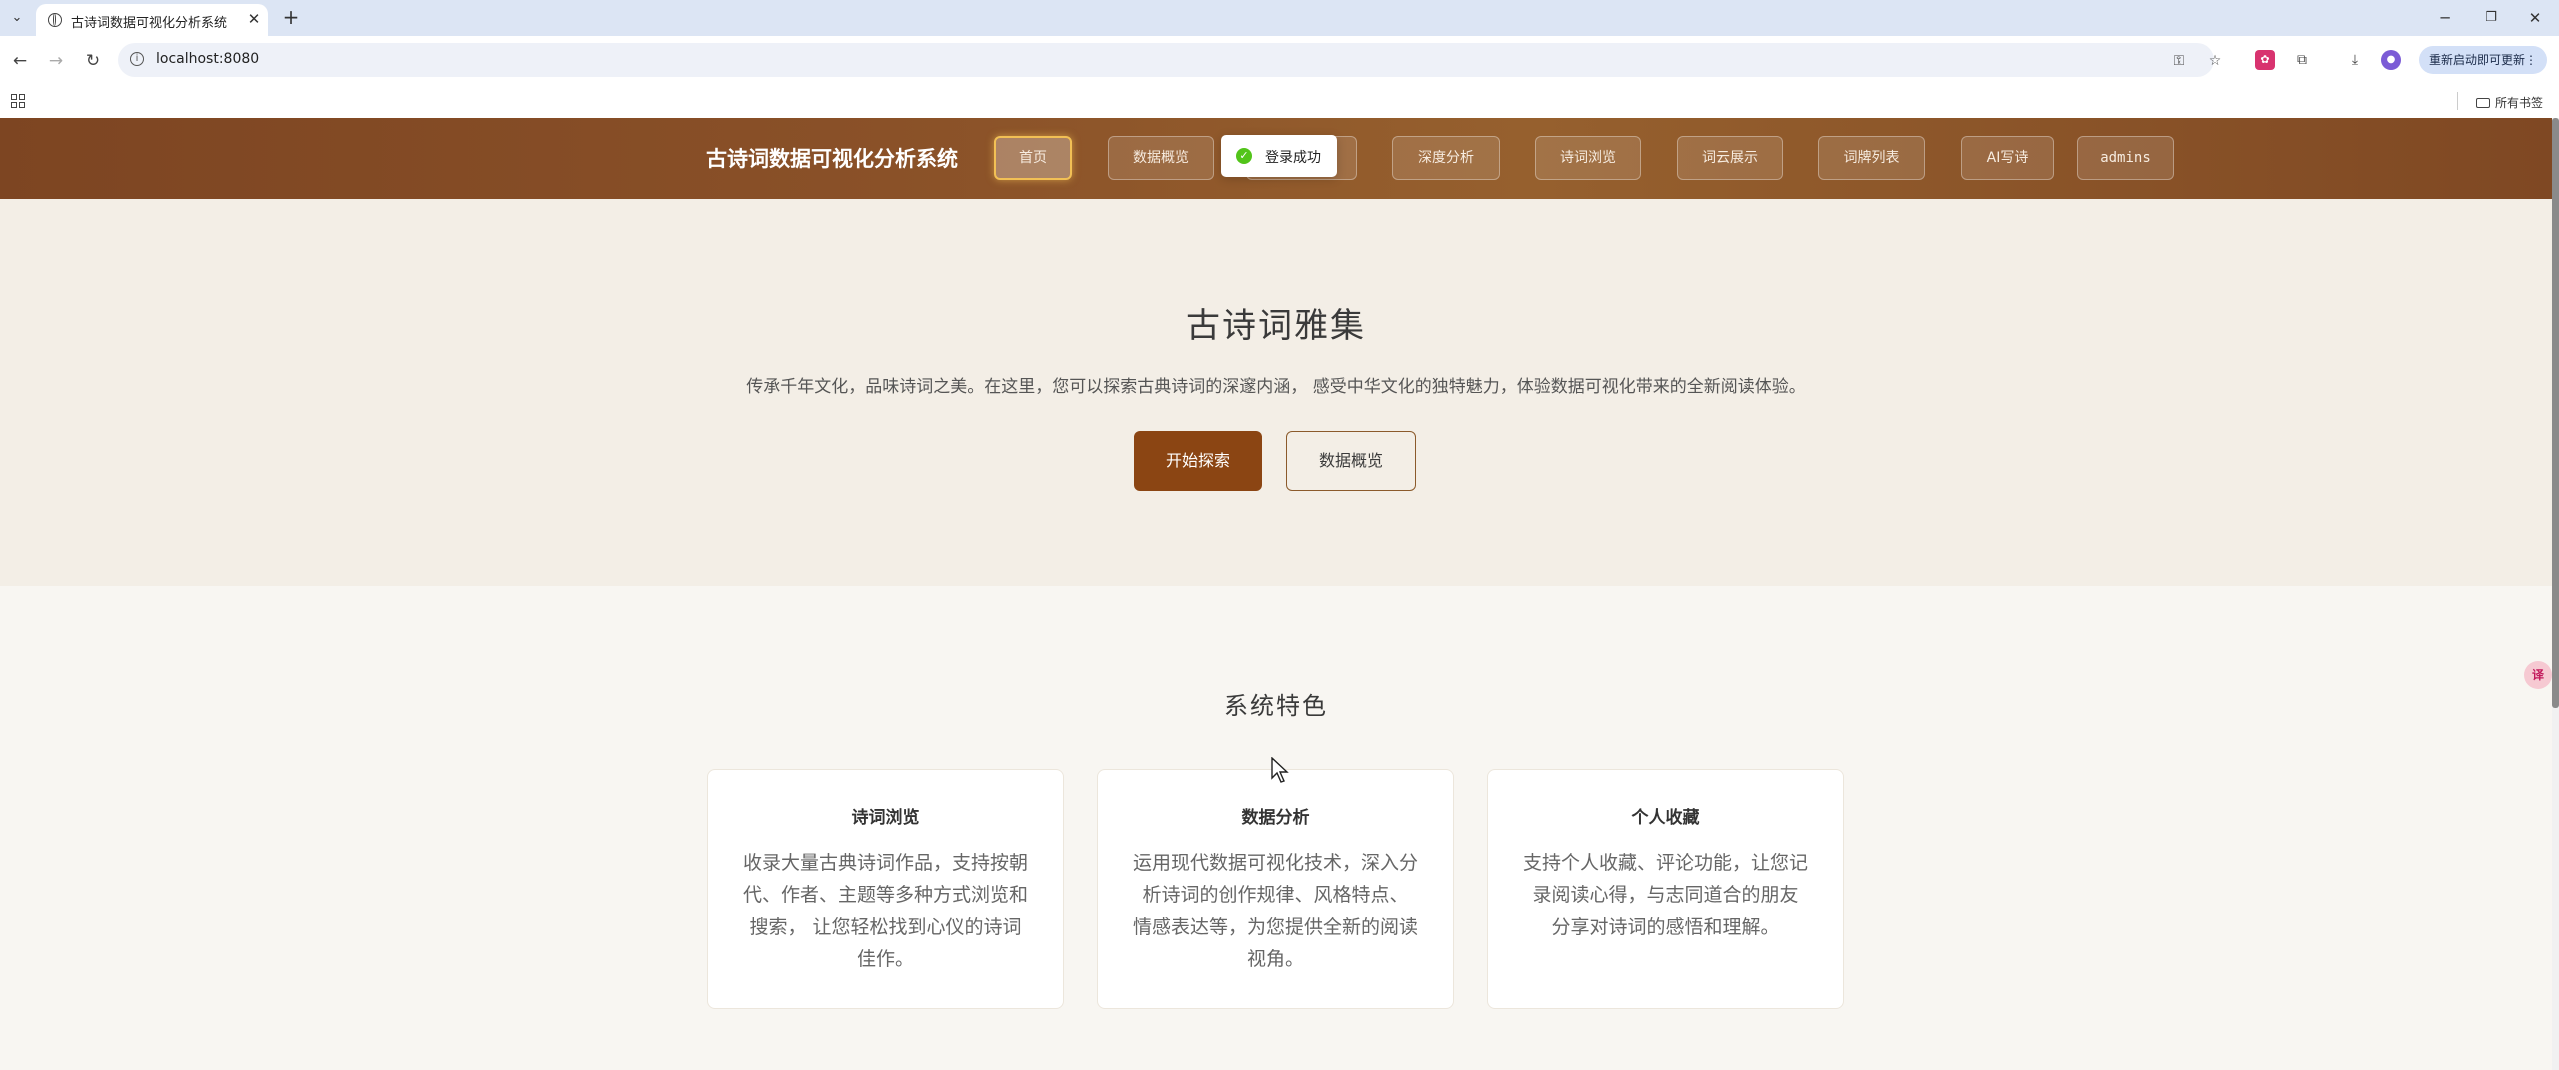 The height and width of the screenshot is (1070, 2559). What do you see at coordinates (1871, 158) in the screenshot?
I see `nav-cipai-list: 词牌列表` at bounding box center [1871, 158].